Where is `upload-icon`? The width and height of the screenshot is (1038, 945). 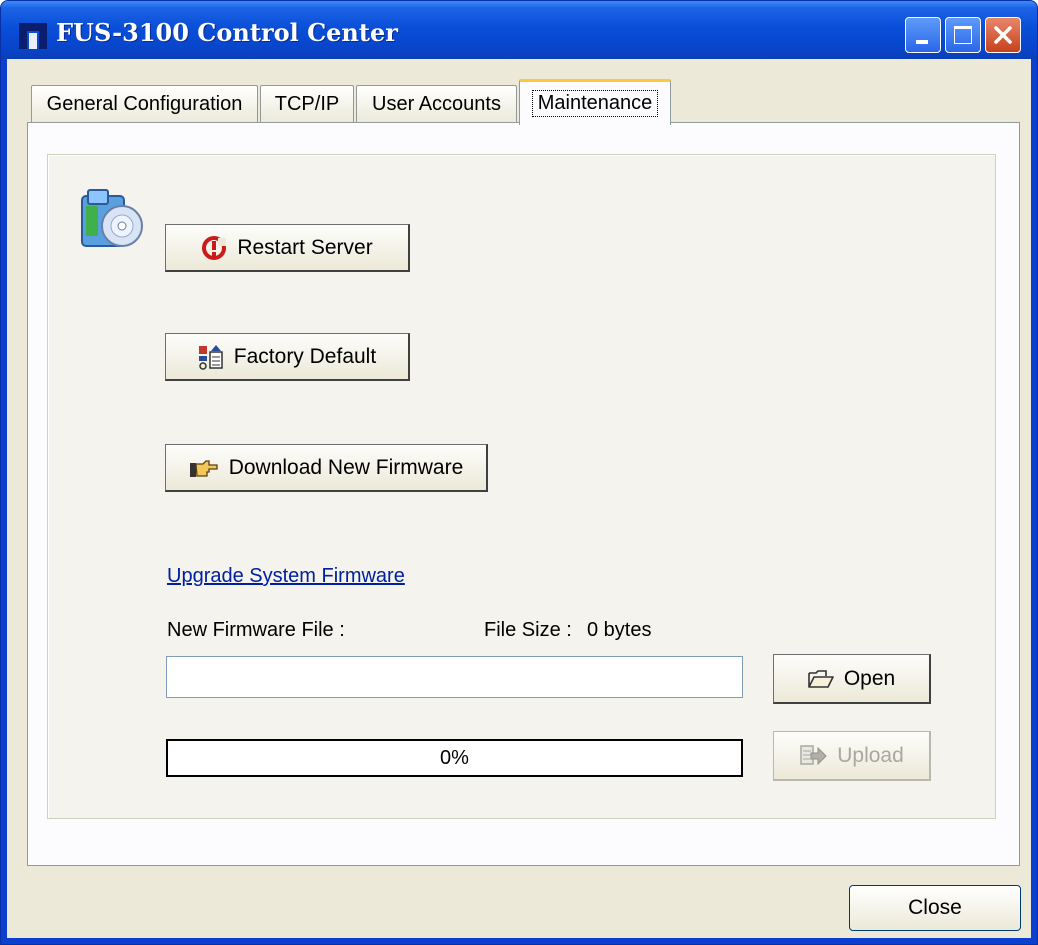
upload-icon is located at coordinates (813, 754).